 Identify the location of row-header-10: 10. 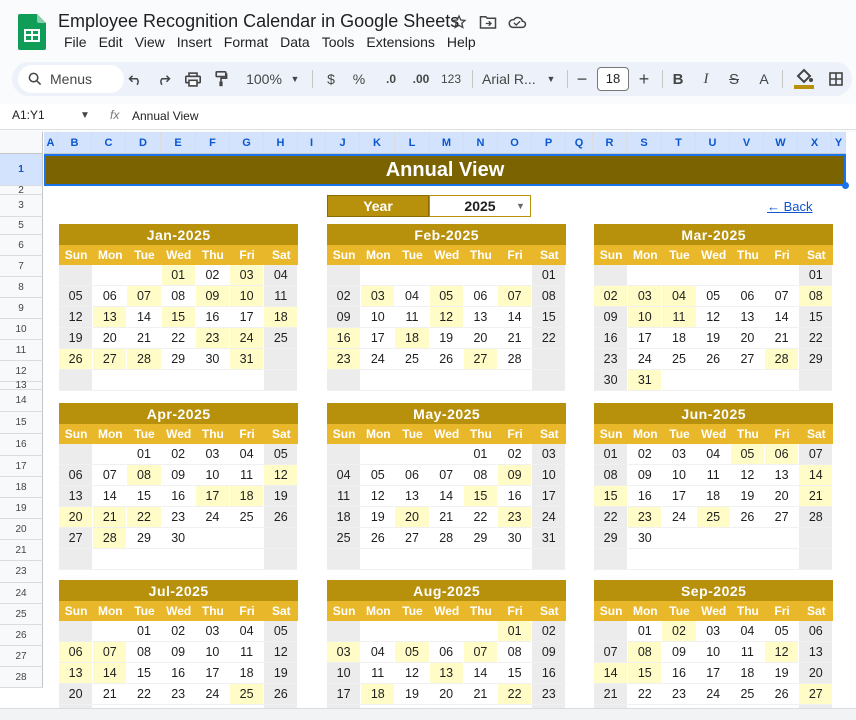
(21, 329).